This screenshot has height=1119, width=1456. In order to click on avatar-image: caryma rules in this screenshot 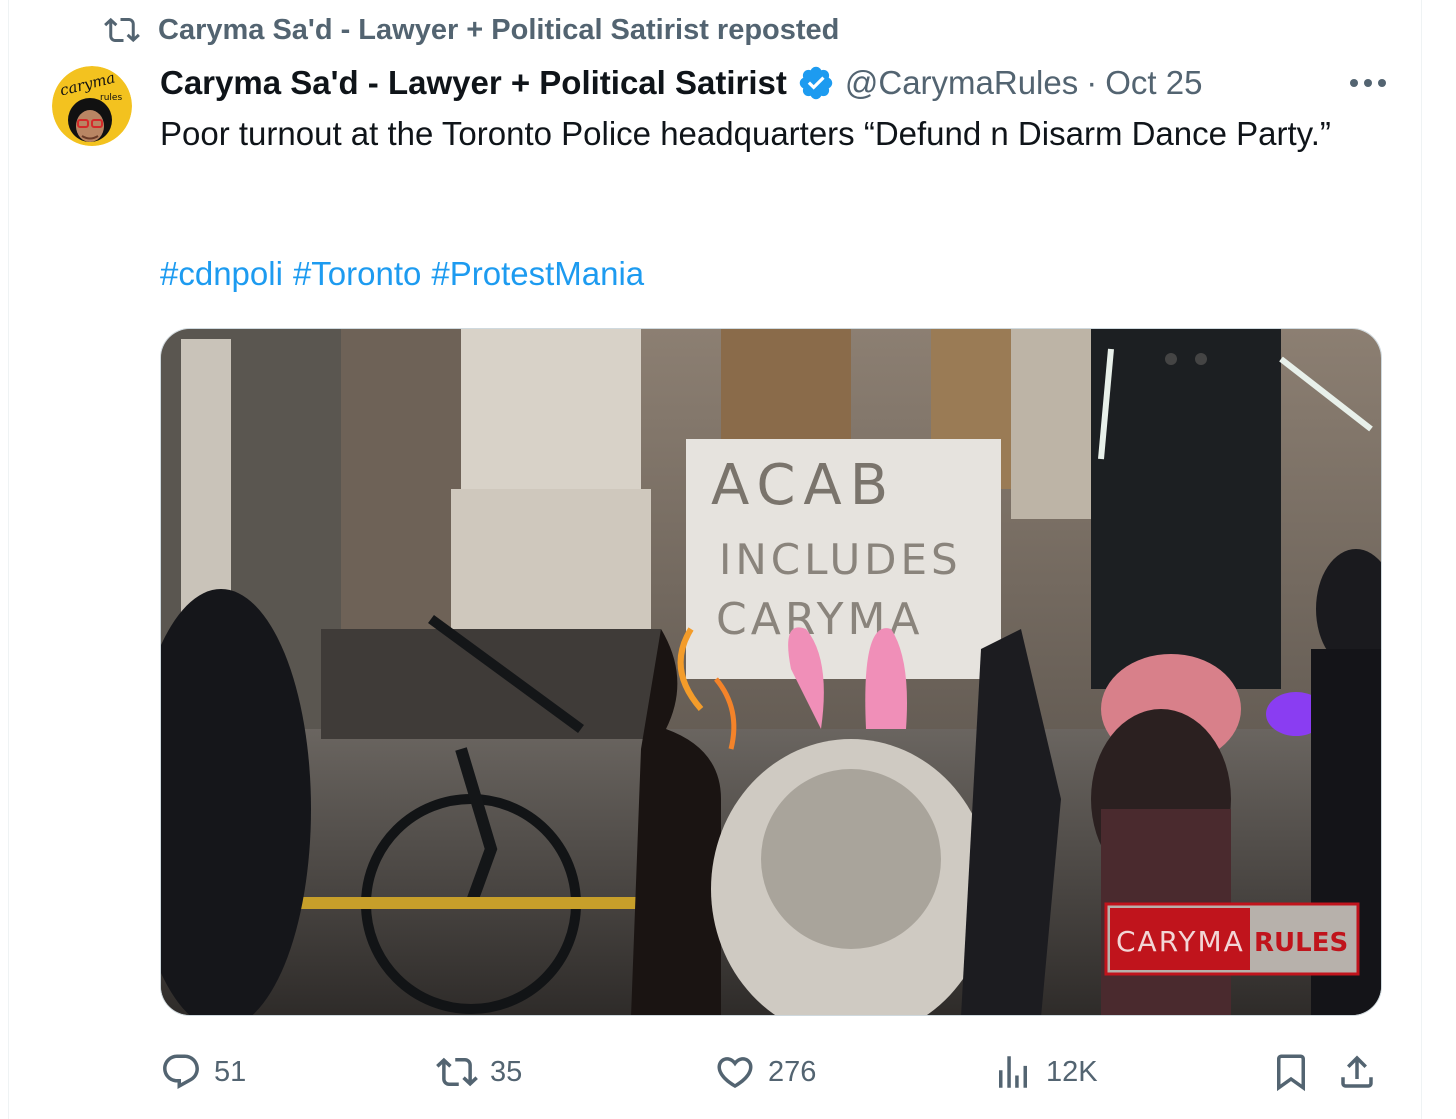, I will do `click(92, 106)`.